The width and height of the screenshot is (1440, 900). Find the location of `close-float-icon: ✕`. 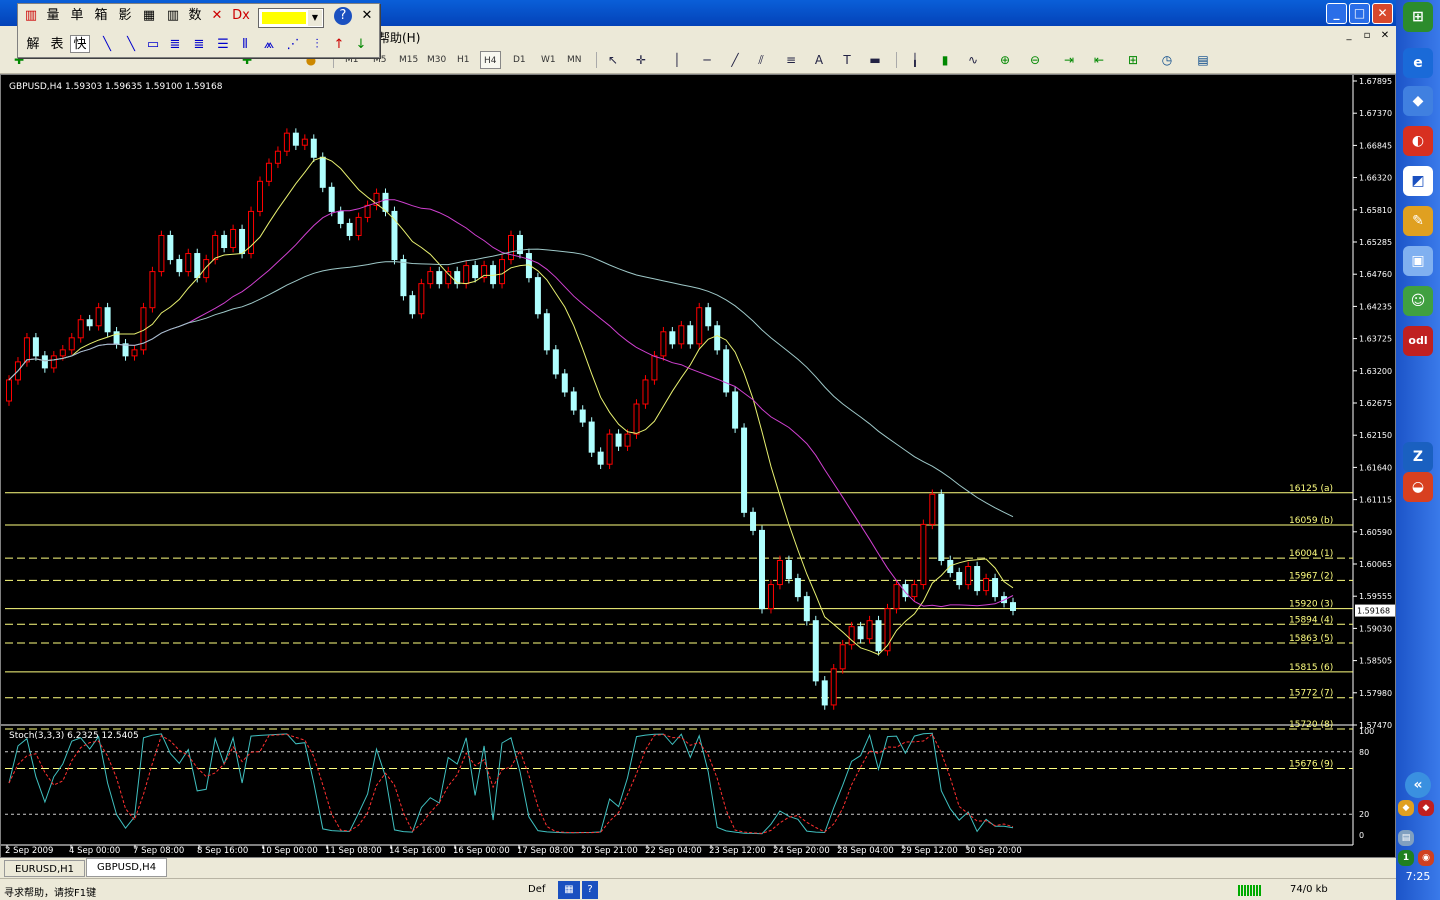

close-float-icon: ✕ is located at coordinates (367, 16).